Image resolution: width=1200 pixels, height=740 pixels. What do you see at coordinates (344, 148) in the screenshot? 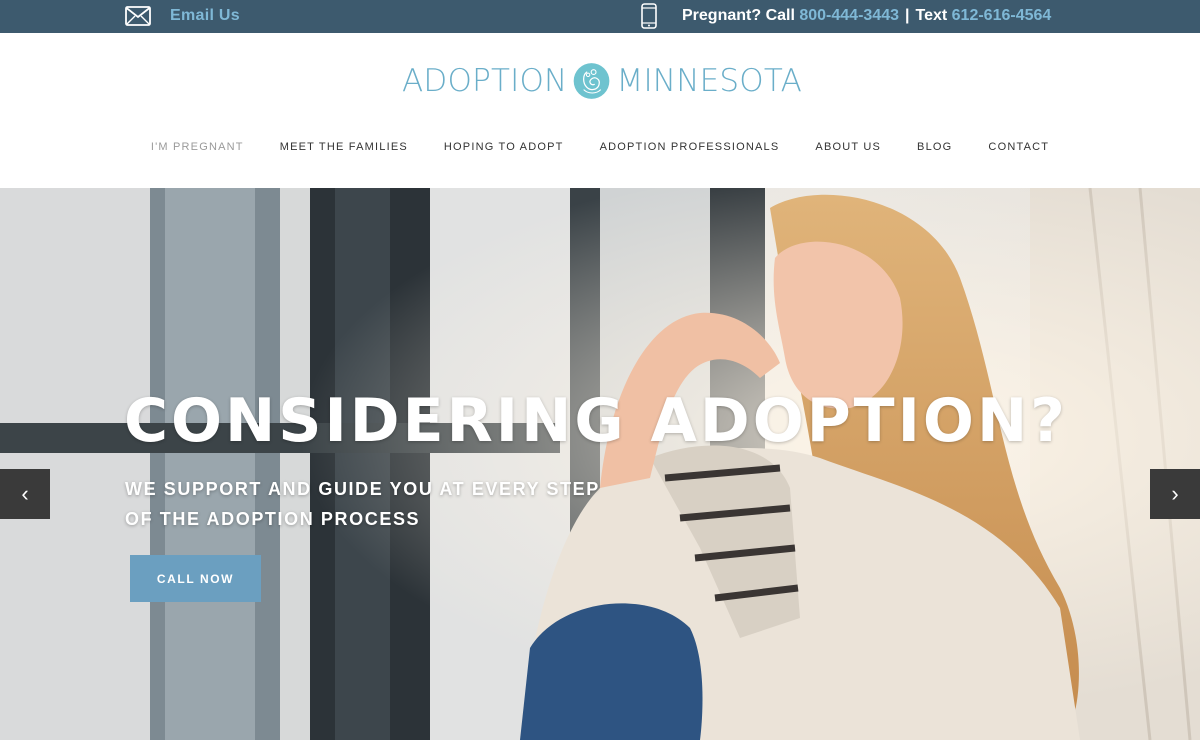
I see `nav-item-meet-the-families: MEET THE FAMILIES` at bounding box center [344, 148].